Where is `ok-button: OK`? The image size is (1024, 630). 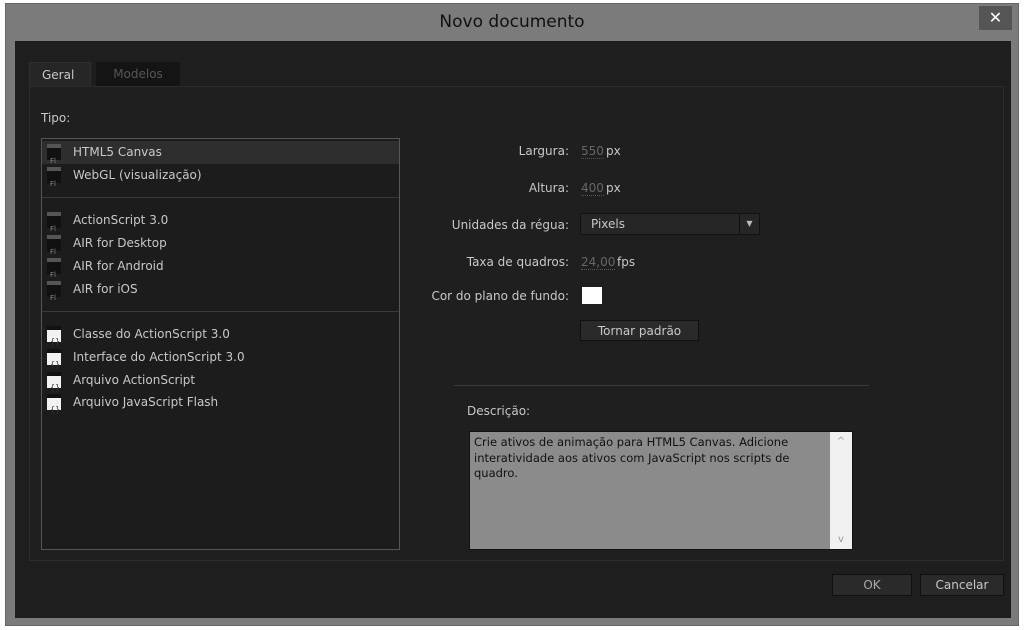
ok-button: OK is located at coordinates (872, 585).